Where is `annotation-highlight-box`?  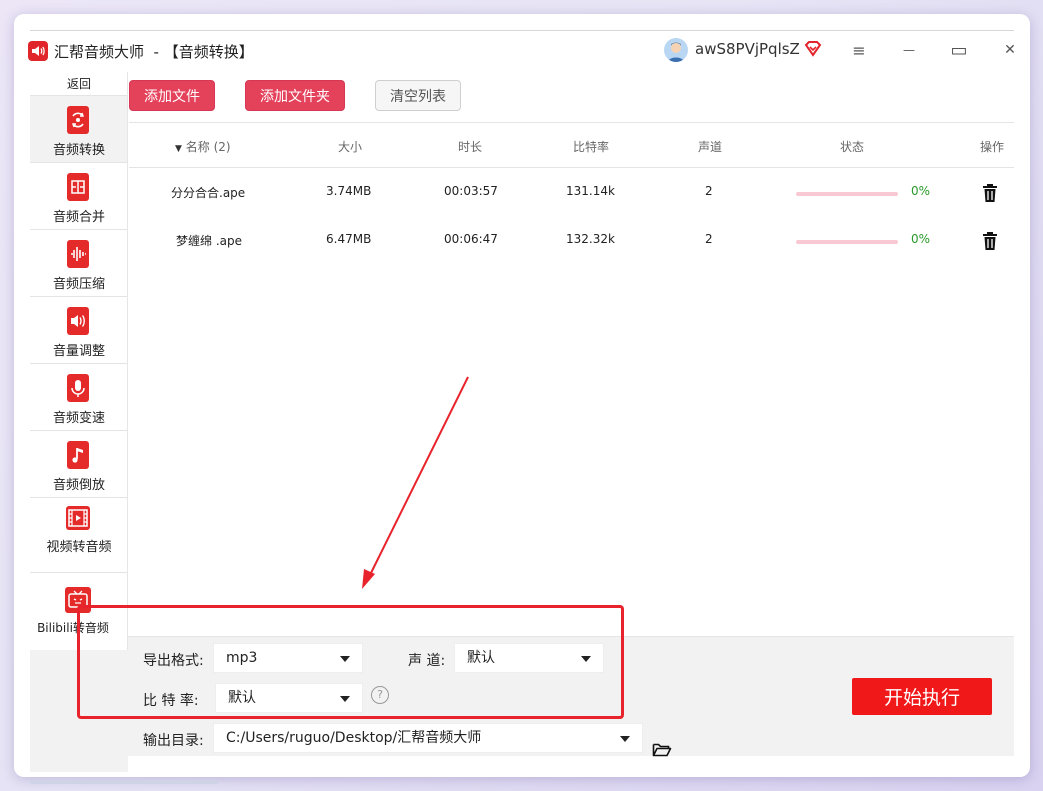 annotation-highlight-box is located at coordinates (350, 662).